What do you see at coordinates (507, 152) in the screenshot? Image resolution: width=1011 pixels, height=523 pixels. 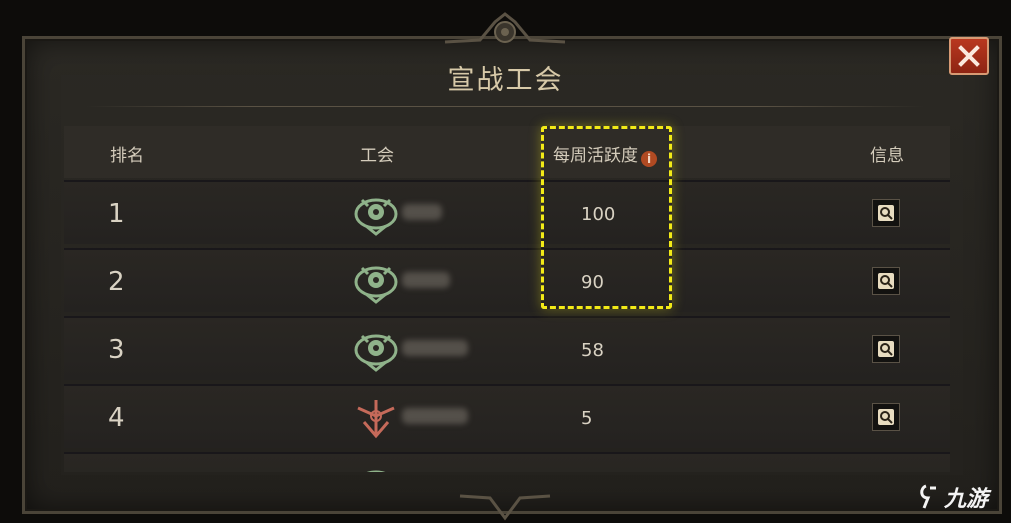 I see `table-header: 排名 工会 每周活跃度 i 信息` at bounding box center [507, 152].